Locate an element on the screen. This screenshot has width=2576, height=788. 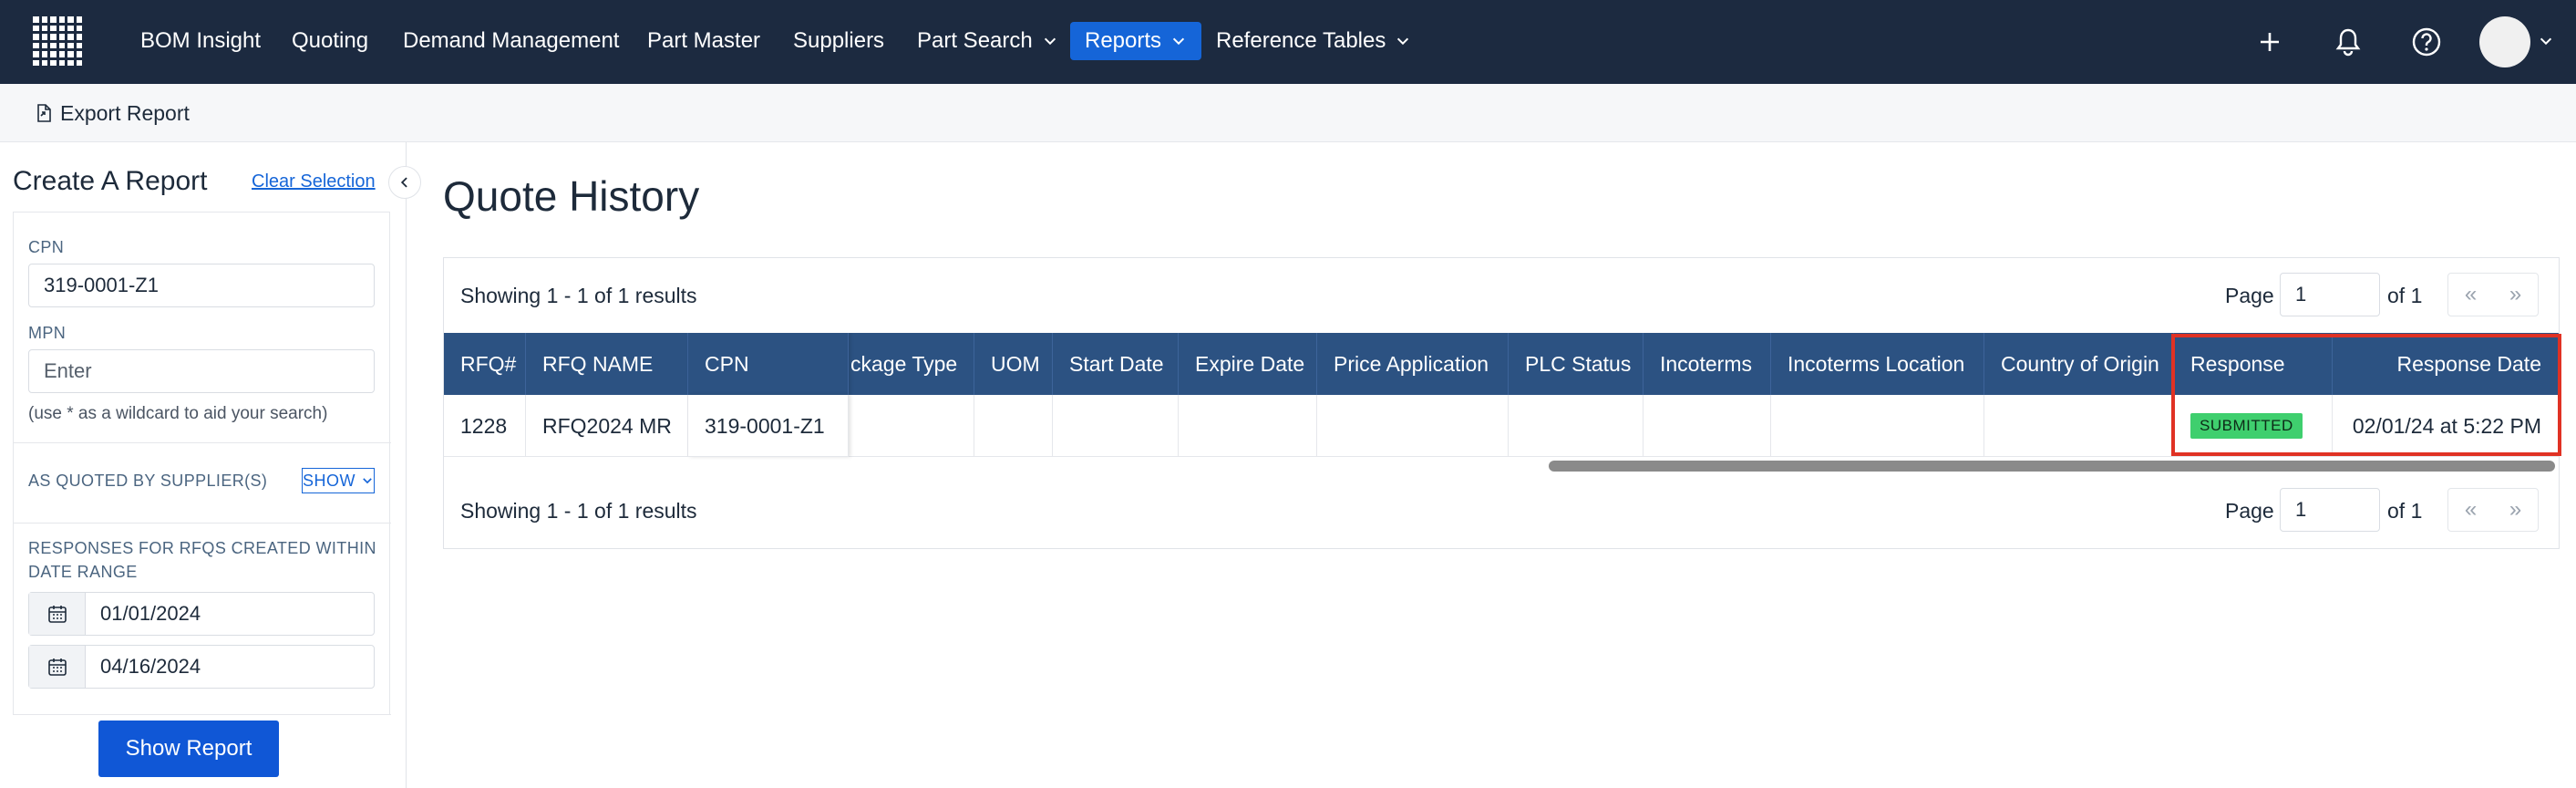
column-header-incoterms: Incoterms is located at coordinates (1707, 364).